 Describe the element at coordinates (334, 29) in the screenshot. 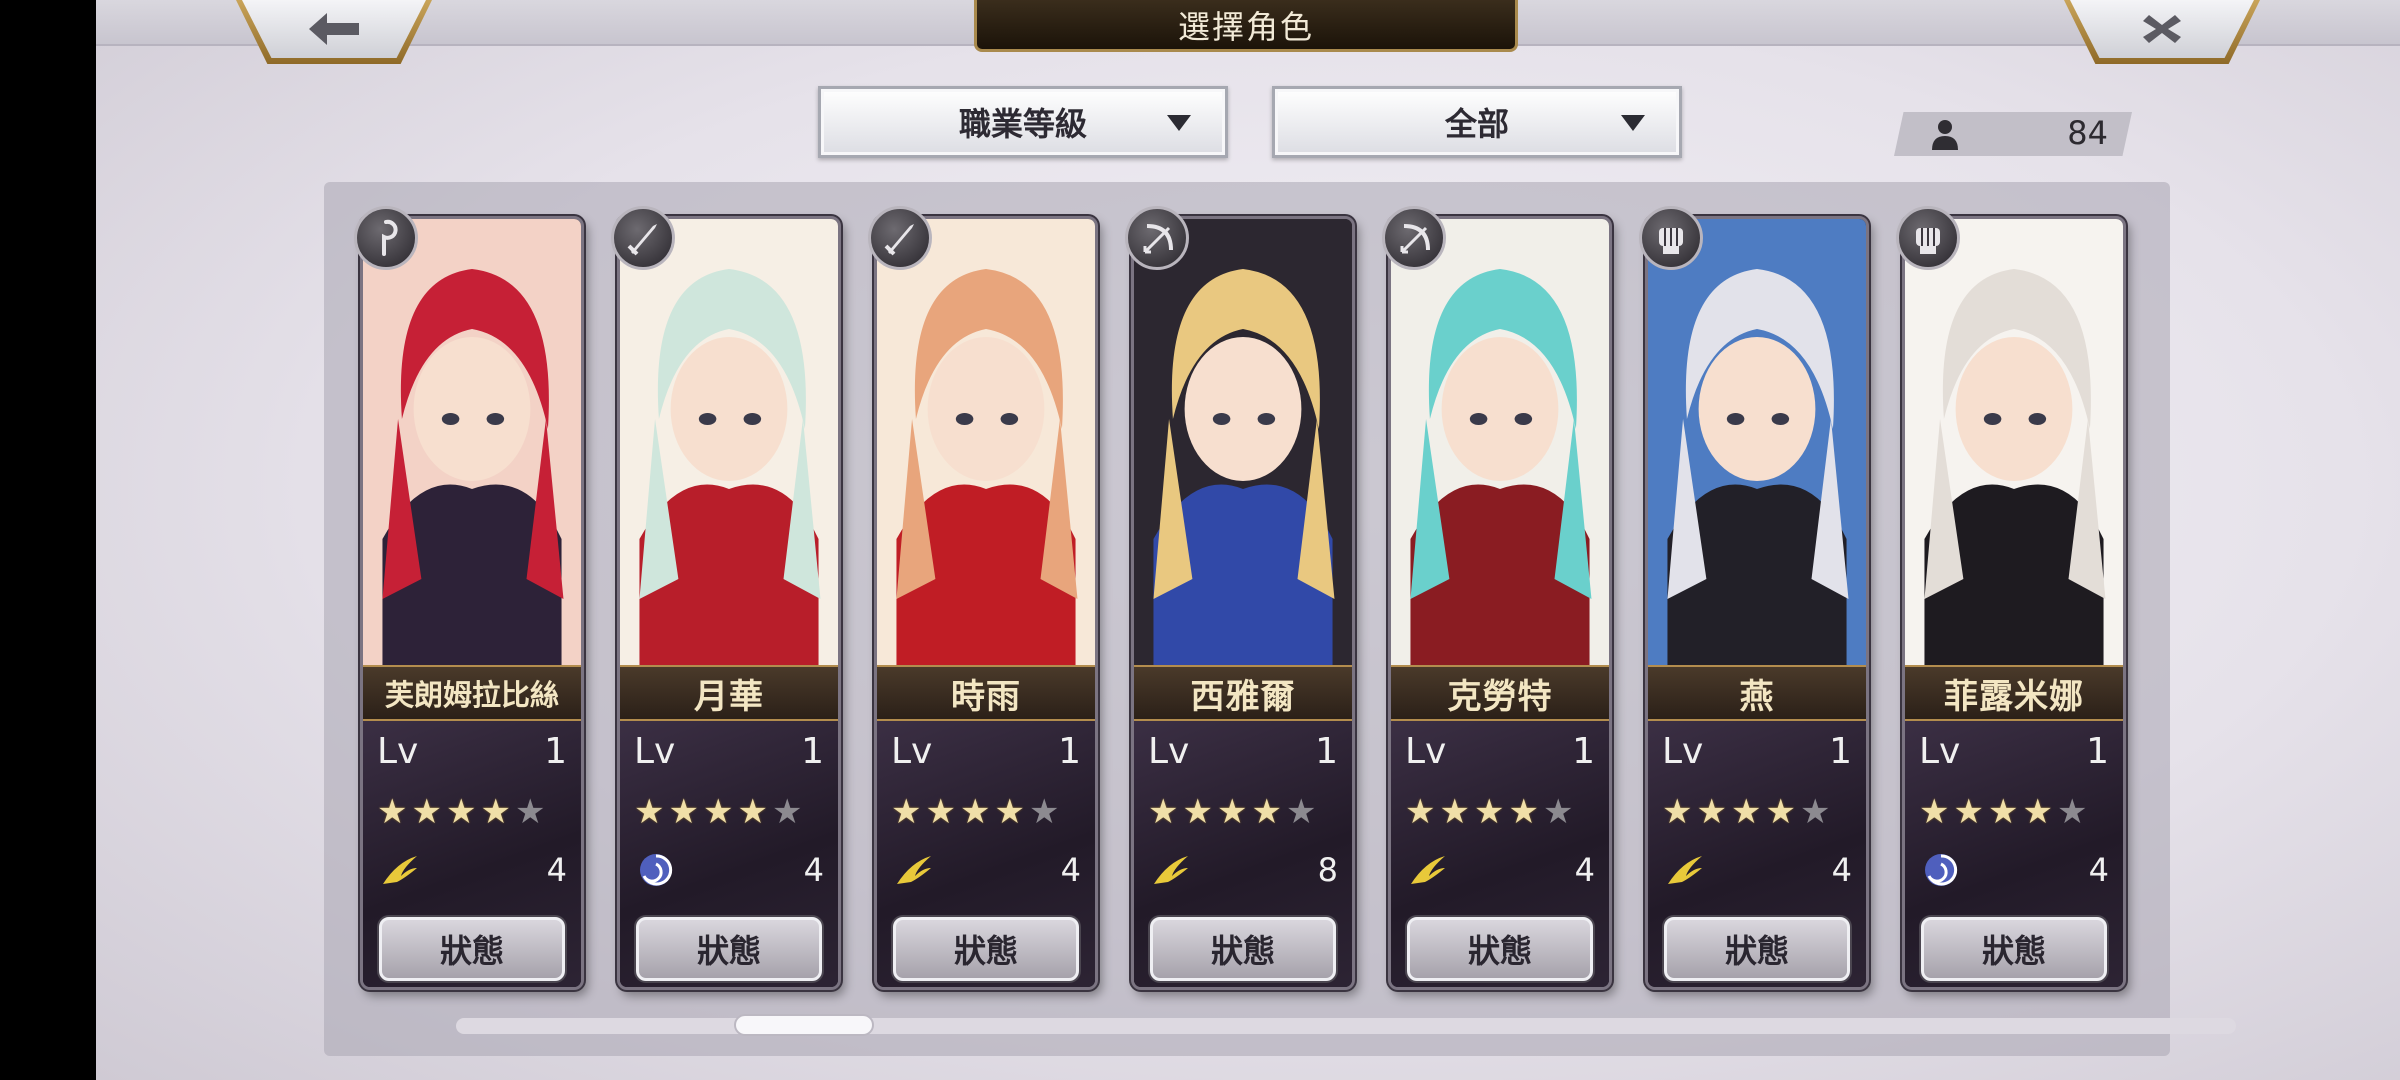

I see `arrow-left-icon` at that location.